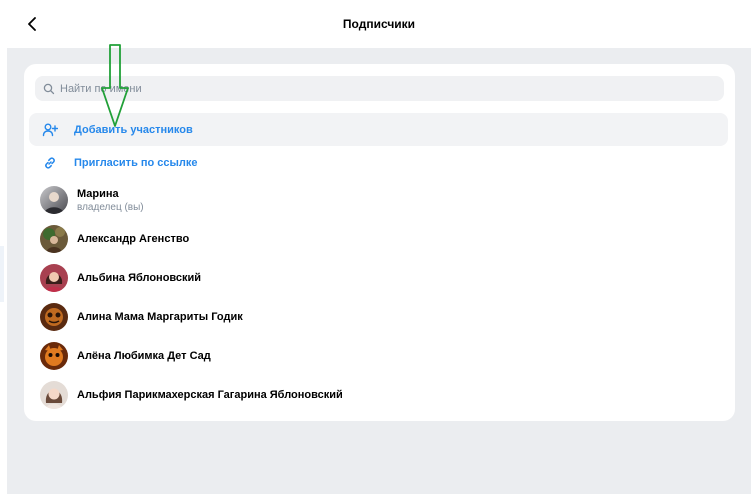 Image resolution: width=751 pixels, height=494 pixels. Describe the element at coordinates (380, 278) in the screenshot. I see `member-row: Альбина Яблоновский` at that location.